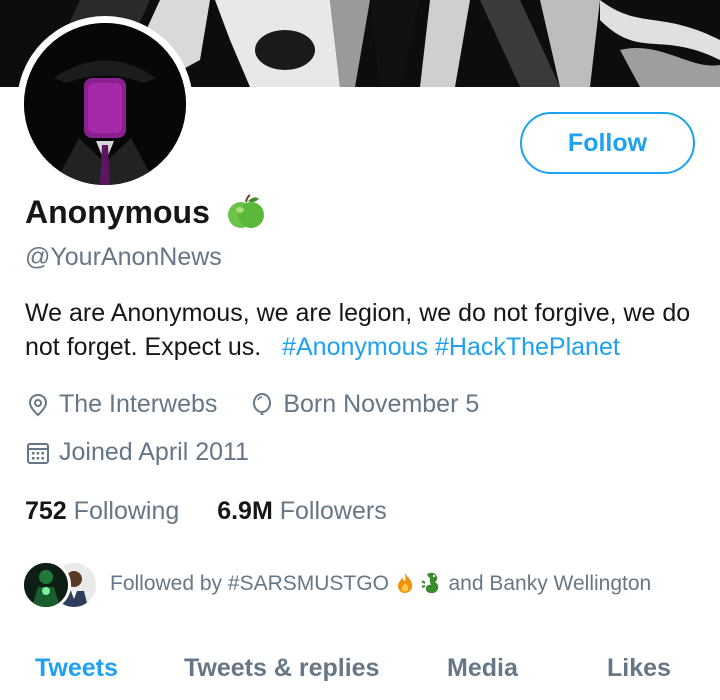 Image resolution: width=720 pixels, height=700 pixels. Describe the element at coordinates (252, 404) in the screenshot. I see `profile-meta-location-row: The Interwebs Born November 5` at that location.